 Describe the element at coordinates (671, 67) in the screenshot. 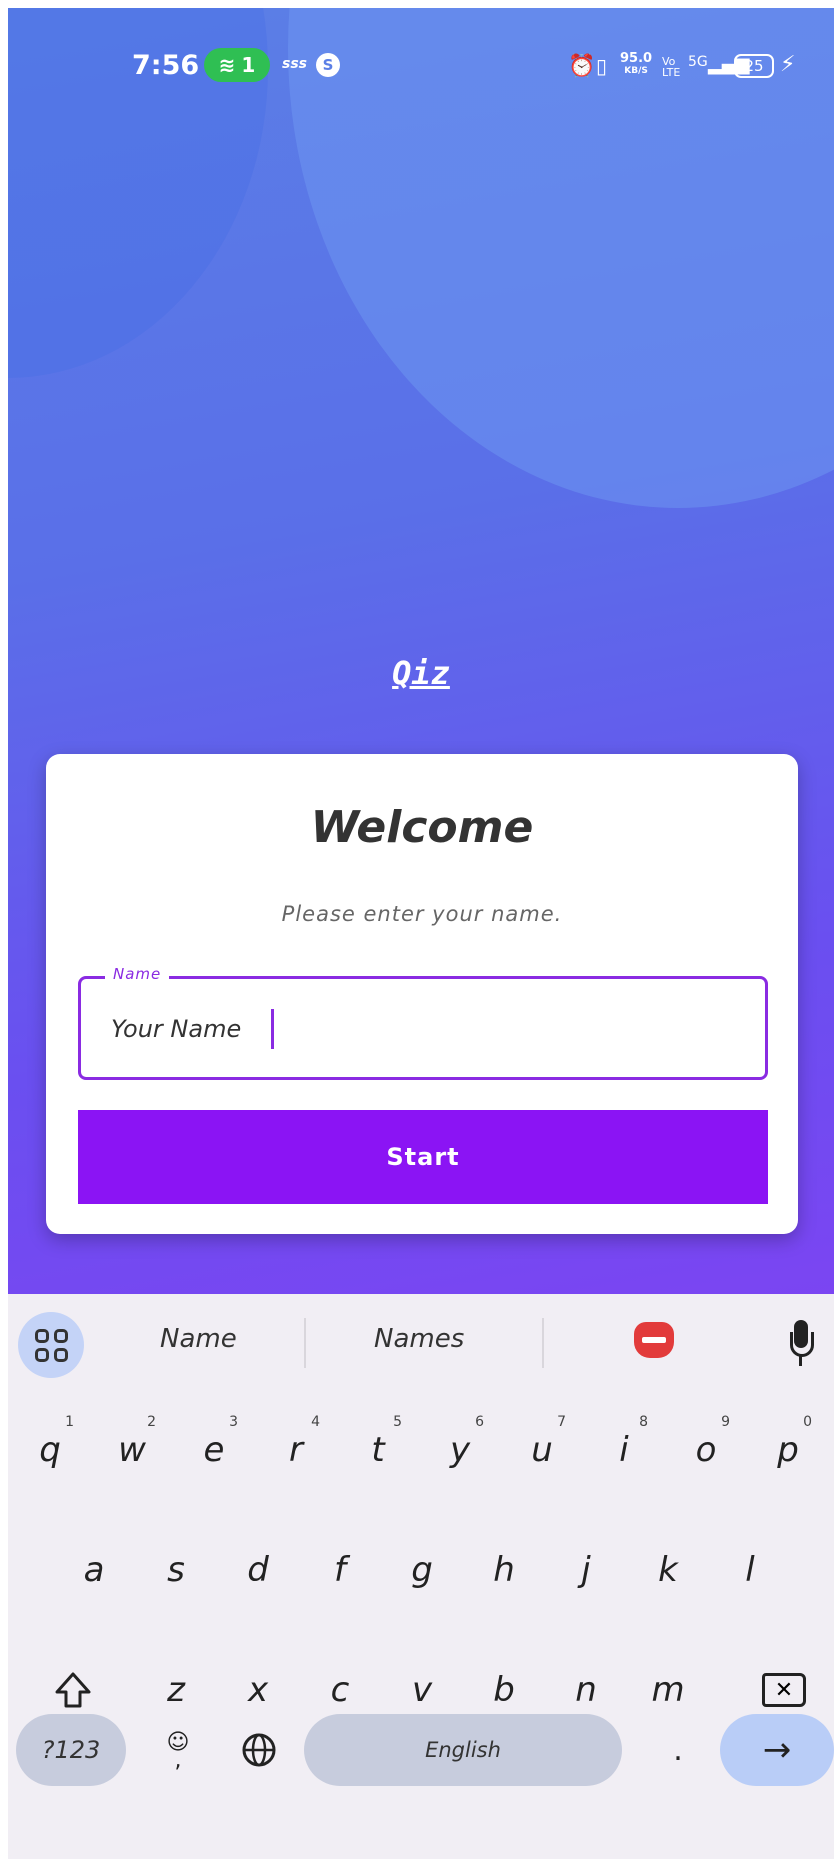

I see `volte-indicator: Vo LTE` at that location.